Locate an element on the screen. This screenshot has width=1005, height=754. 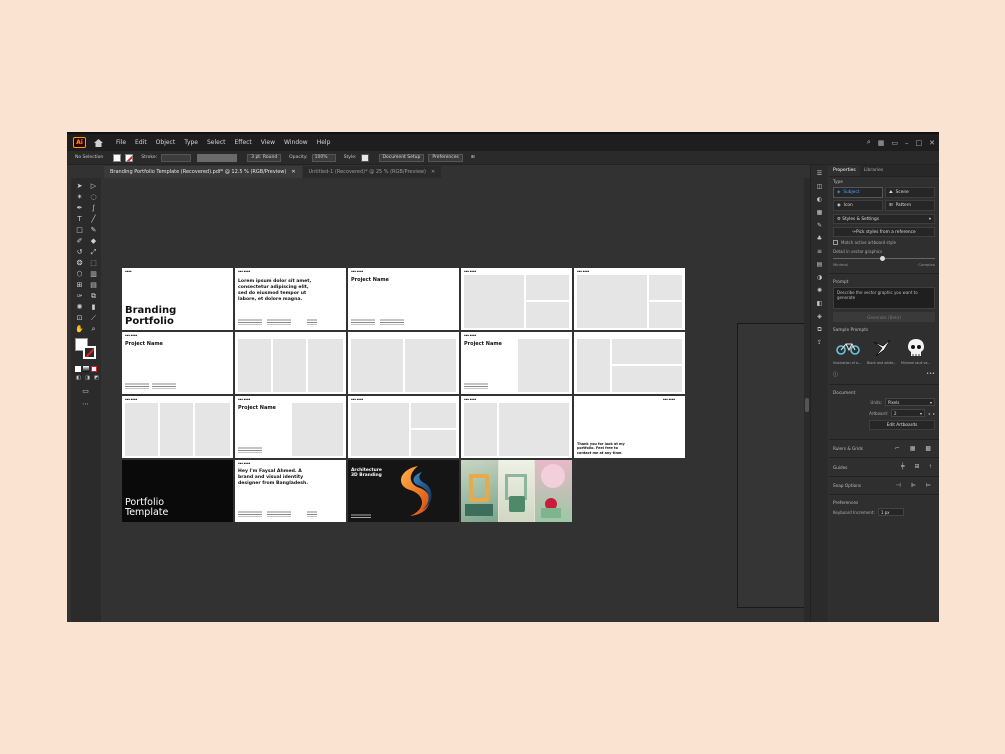
artboard-project-2: ▪▪▪ ▪▪▪▪ Project Name is located at coordinates (177, 363).